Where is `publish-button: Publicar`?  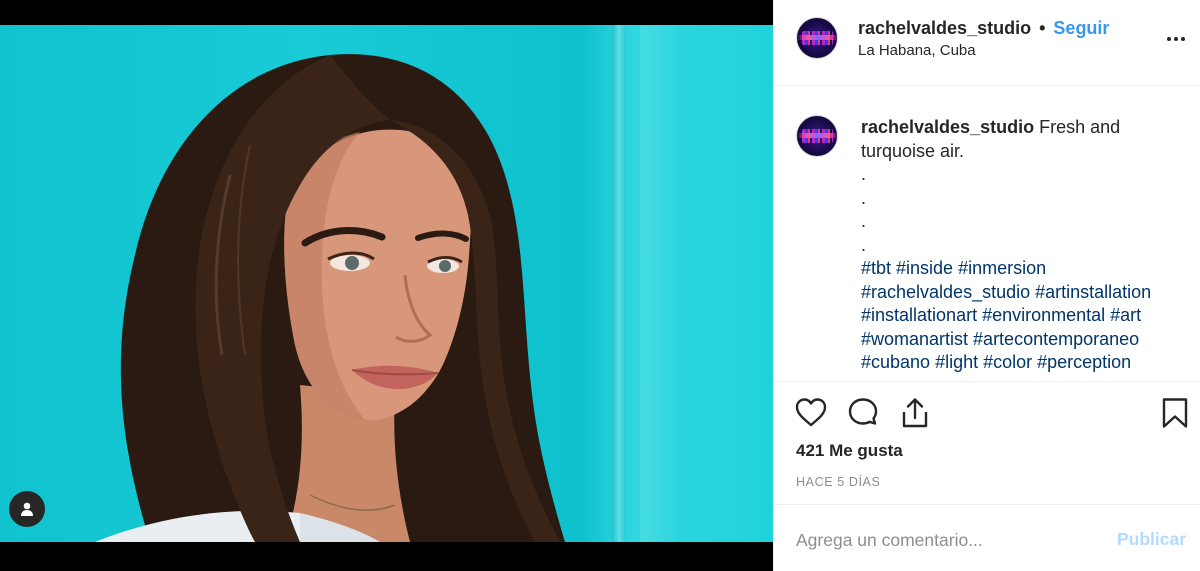 publish-button: Publicar is located at coordinates (1151, 539).